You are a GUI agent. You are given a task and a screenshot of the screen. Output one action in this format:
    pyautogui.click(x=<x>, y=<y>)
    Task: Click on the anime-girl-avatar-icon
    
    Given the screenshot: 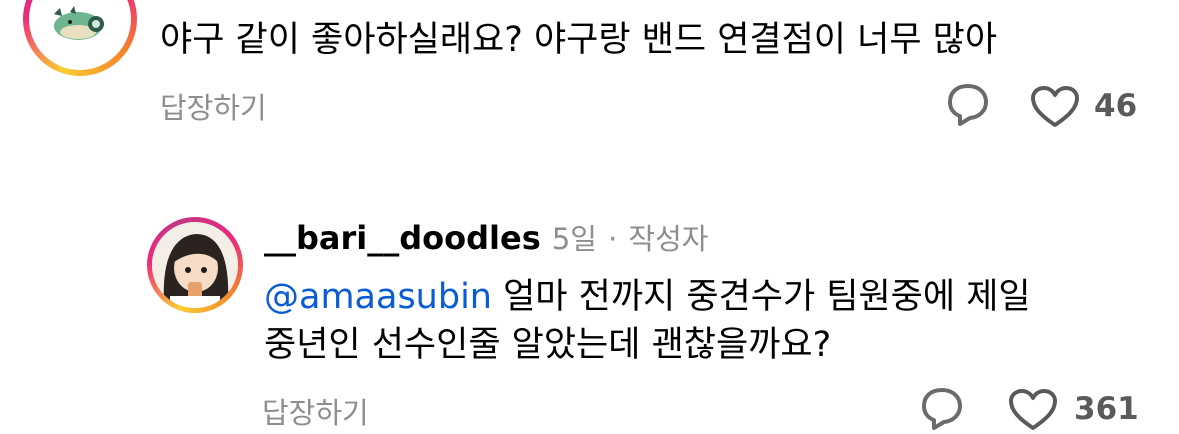 What is the action you would take?
    pyautogui.click(x=195, y=265)
    